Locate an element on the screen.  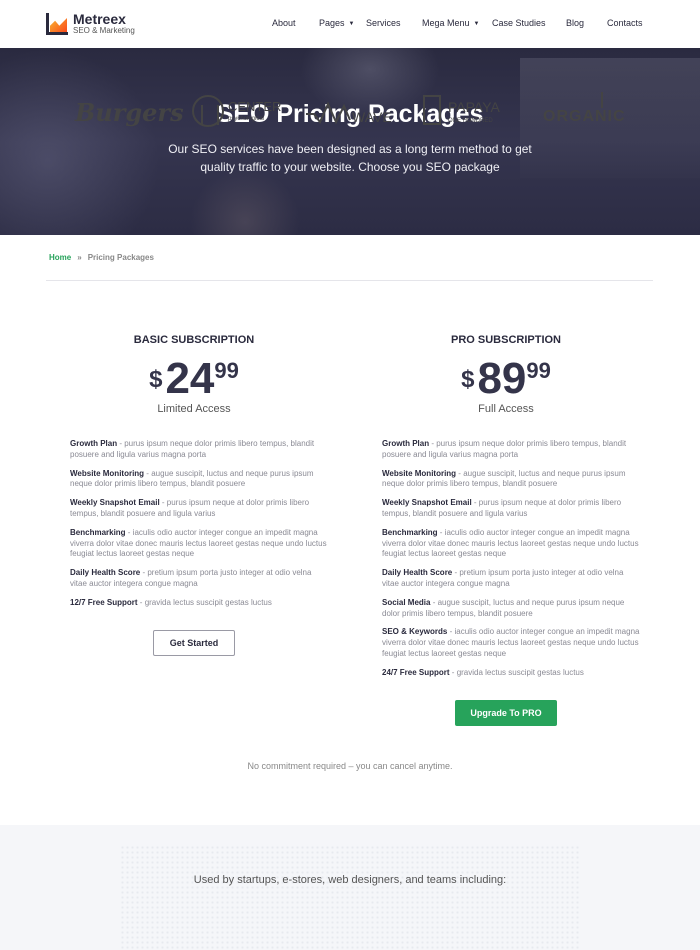
breadcrumb: Home » Pricing Packages is located at coordinates (101, 257).